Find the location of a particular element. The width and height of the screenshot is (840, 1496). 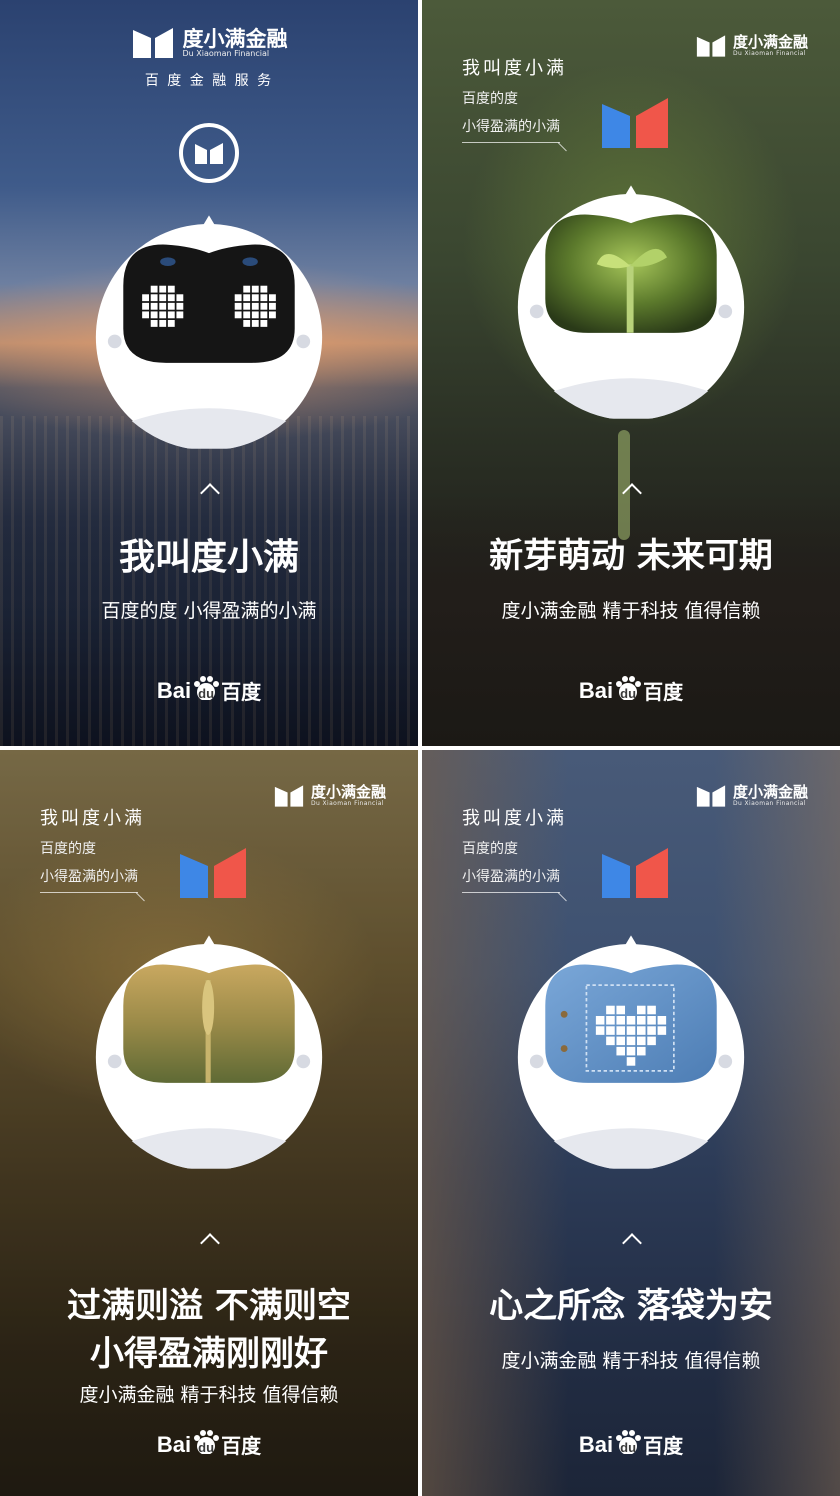

circle-logo-badge-icon is located at coordinates (209, 153).